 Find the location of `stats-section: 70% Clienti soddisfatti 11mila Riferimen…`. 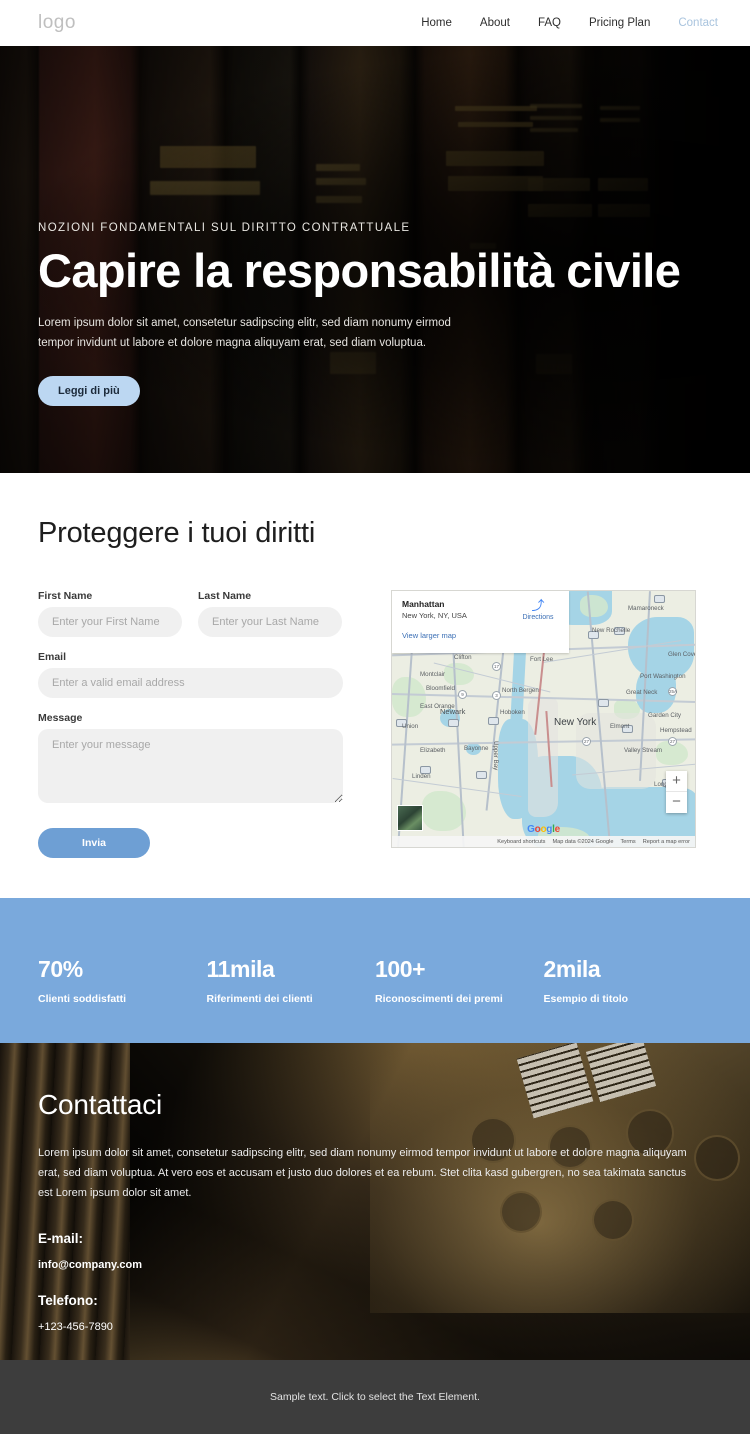

stats-section: 70% Clienti soddisfatti 11mila Riferimen… is located at coordinates (375, 970).